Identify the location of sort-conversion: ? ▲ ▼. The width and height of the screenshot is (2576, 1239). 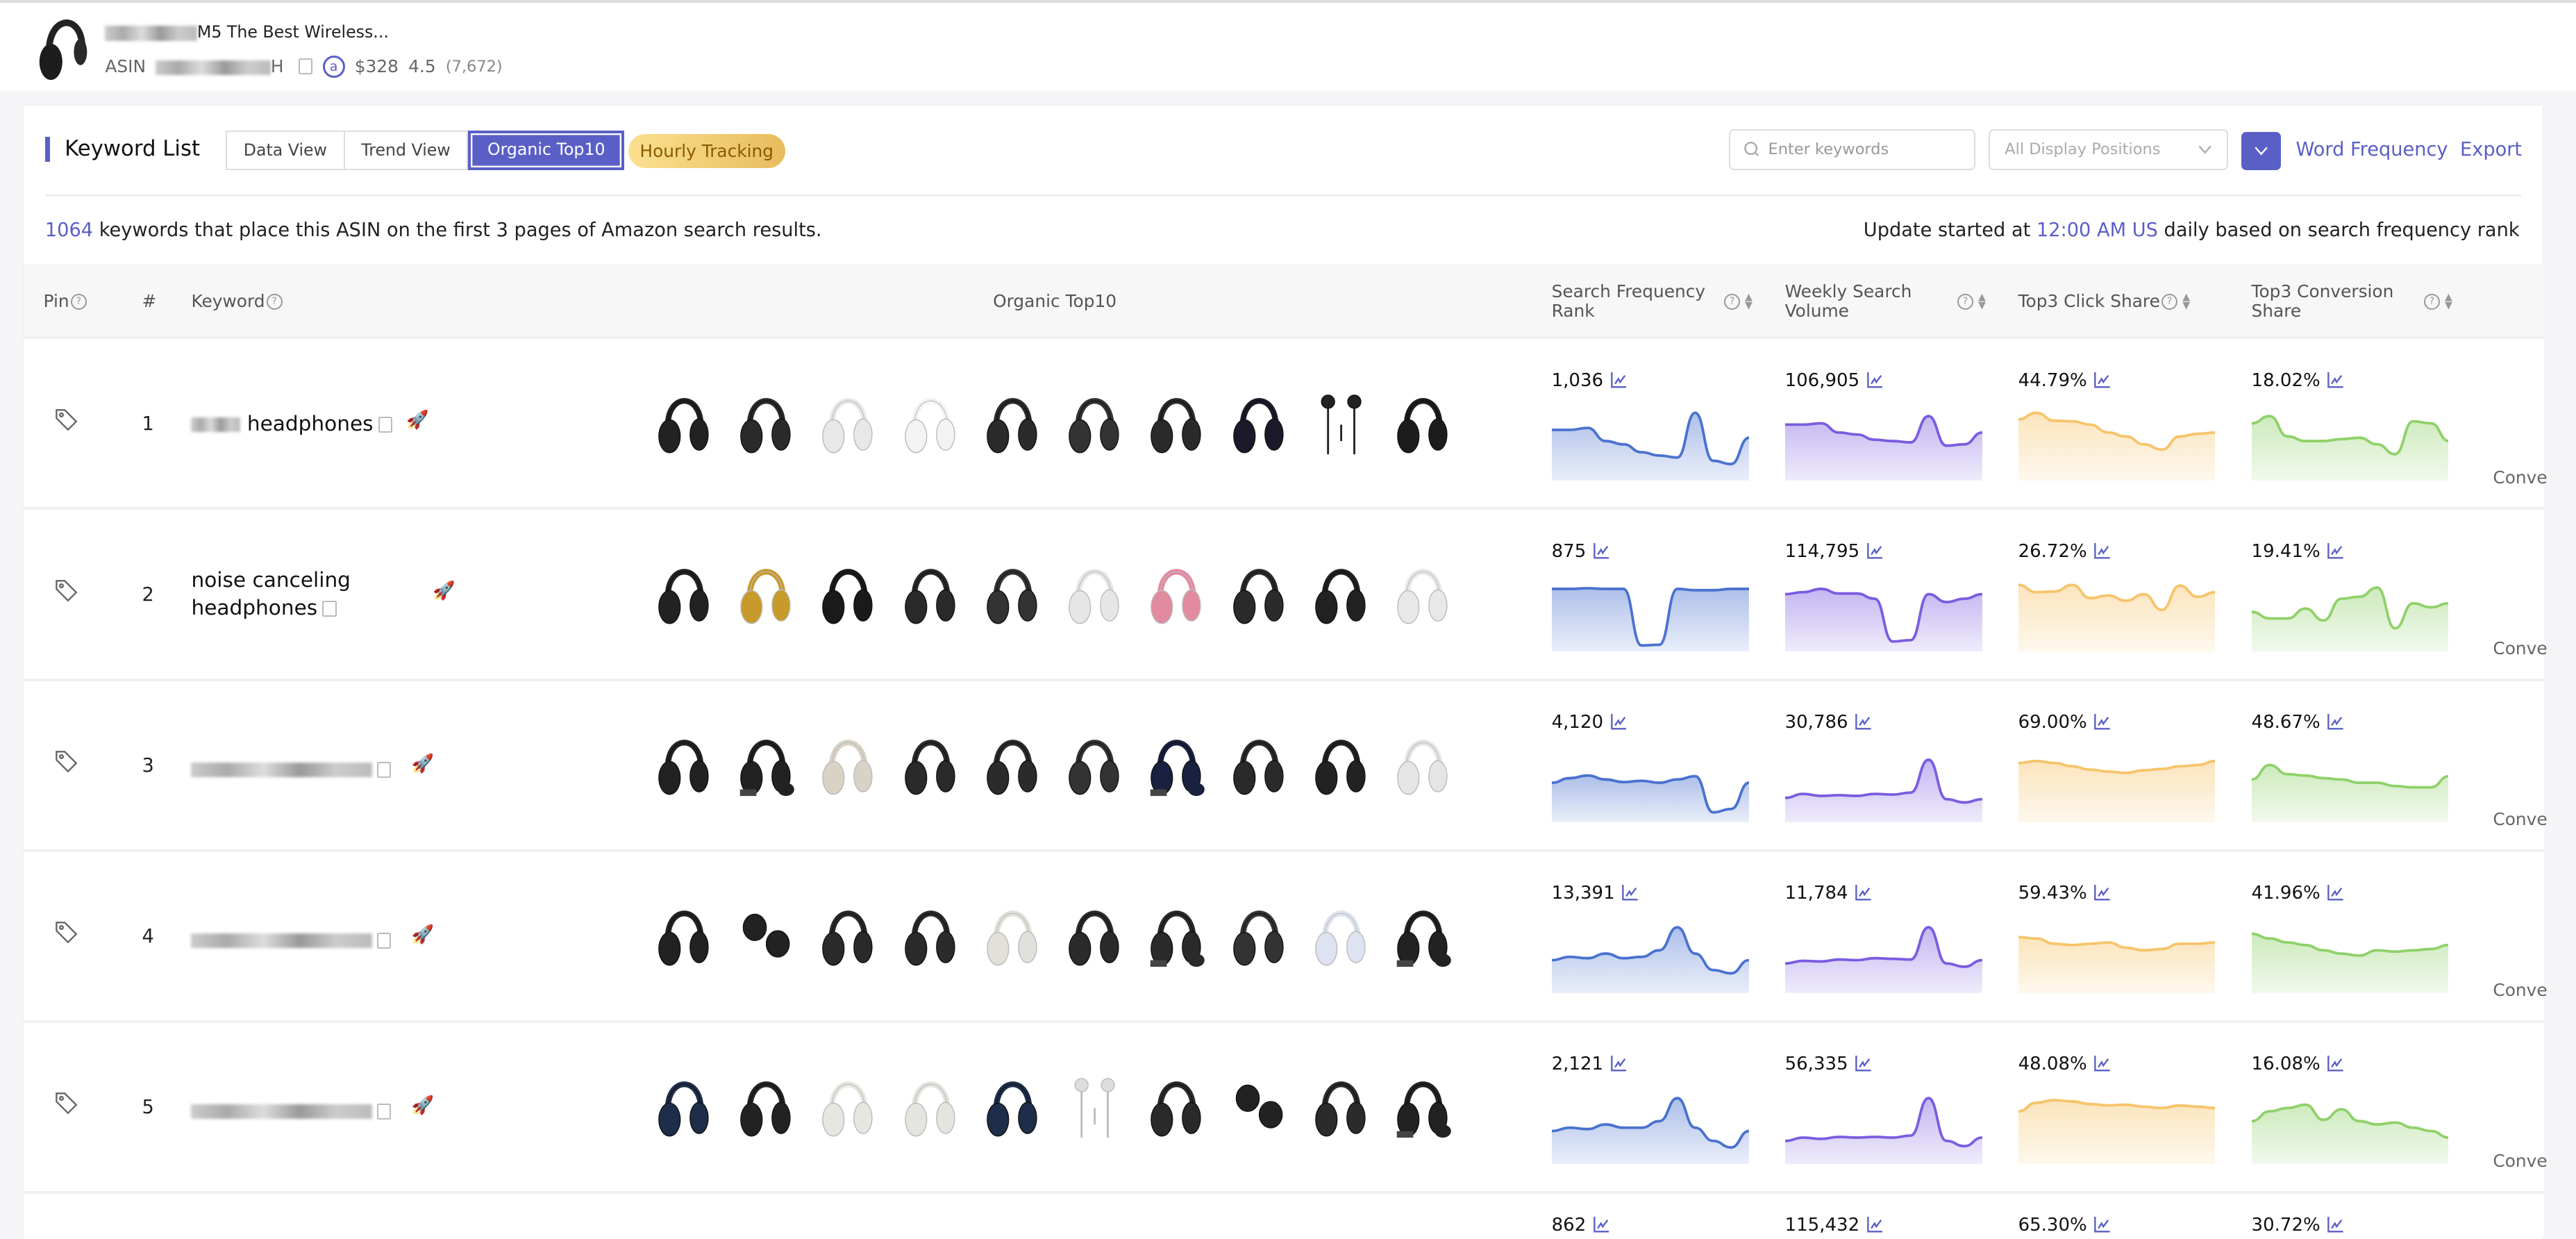
(2437, 301).